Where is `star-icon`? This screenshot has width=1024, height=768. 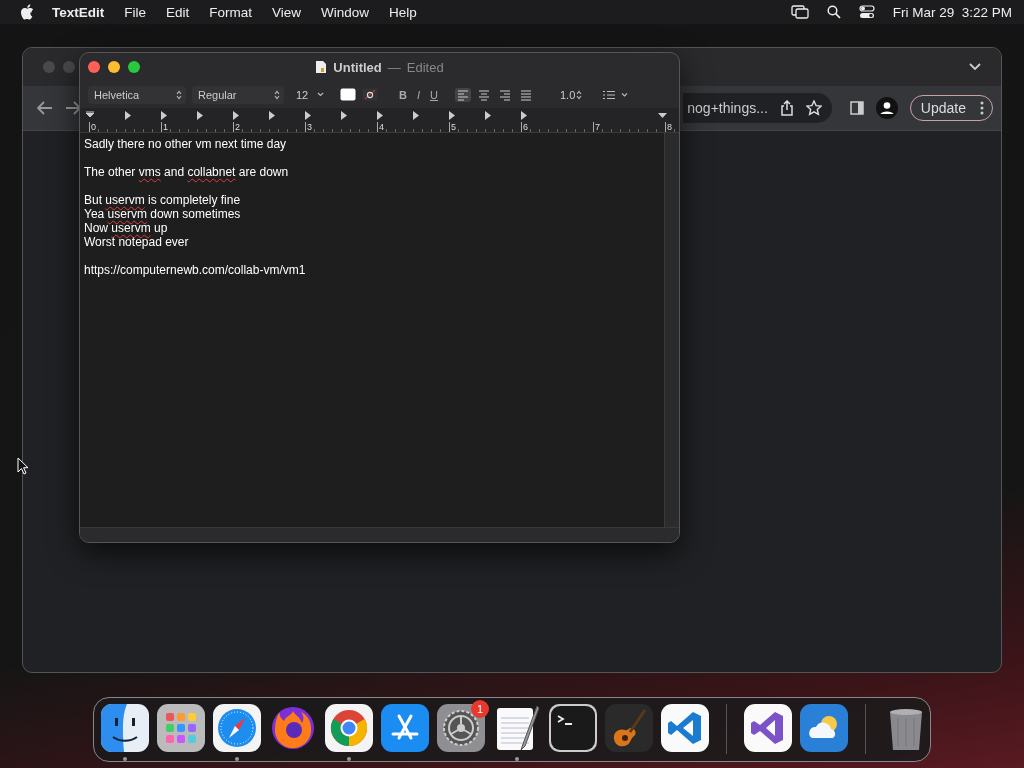 star-icon is located at coordinates (813, 108).